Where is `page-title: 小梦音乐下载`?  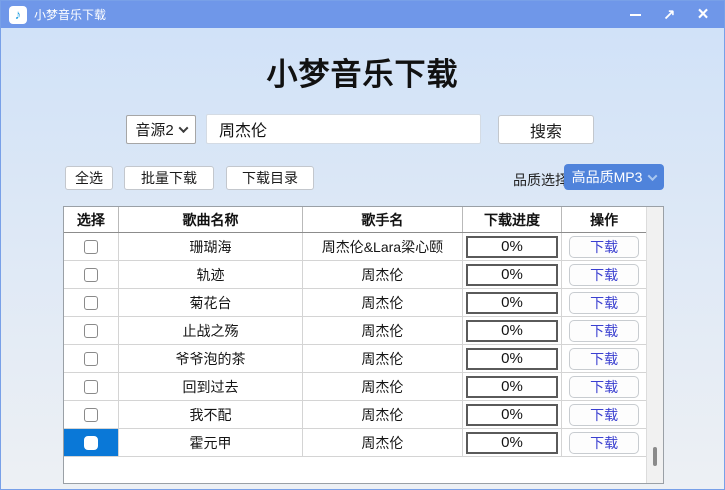
page-title: 小梦音乐下载 is located at coordinates (362, 74).